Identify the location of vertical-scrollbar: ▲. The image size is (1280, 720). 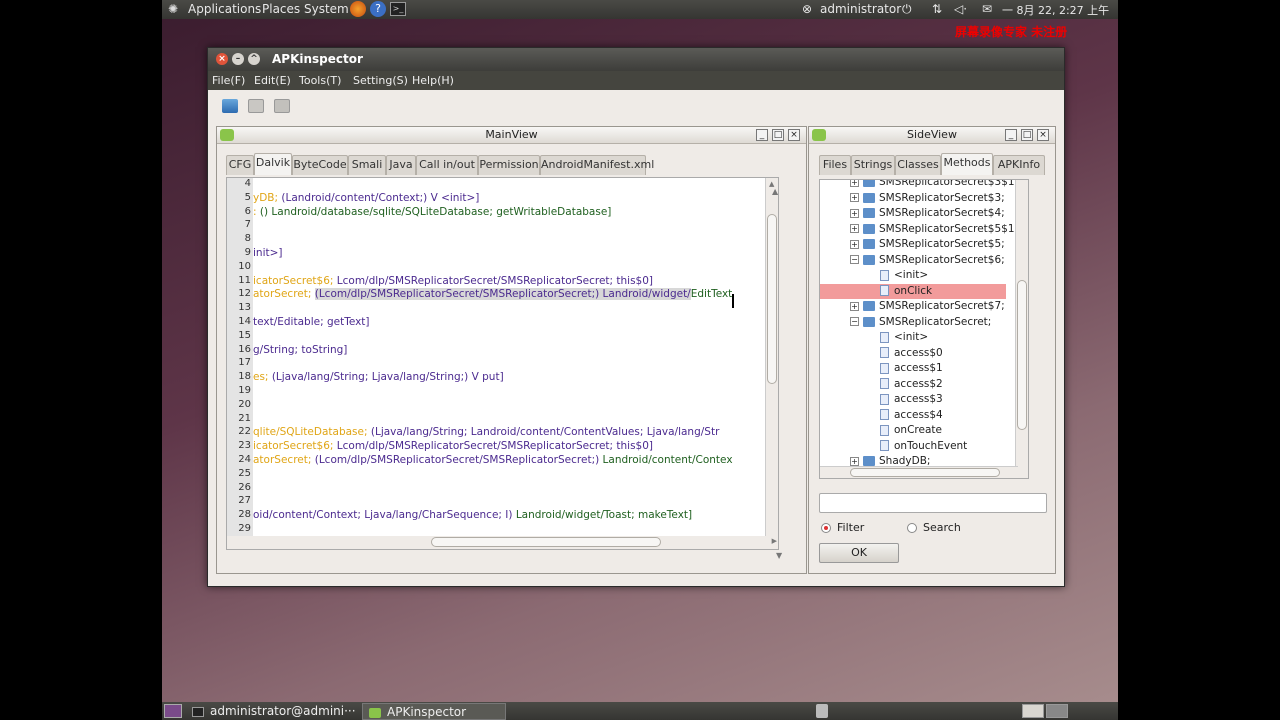
(771, 358).